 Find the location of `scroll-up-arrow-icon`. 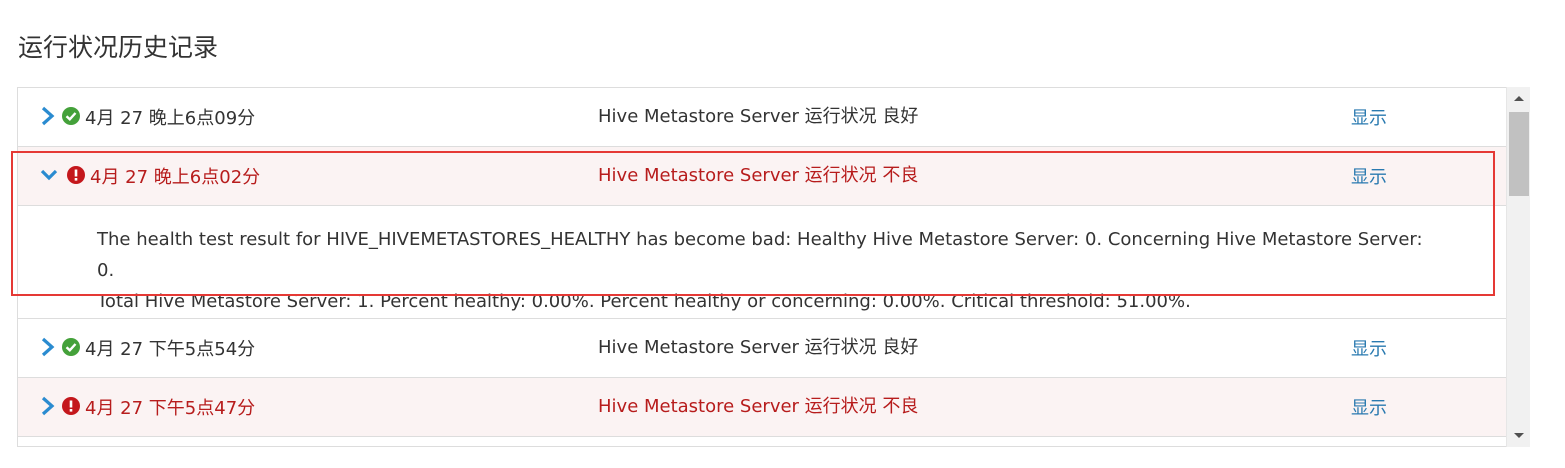

scroll-up-arrow-icon is located at coordinates (1519, 99).